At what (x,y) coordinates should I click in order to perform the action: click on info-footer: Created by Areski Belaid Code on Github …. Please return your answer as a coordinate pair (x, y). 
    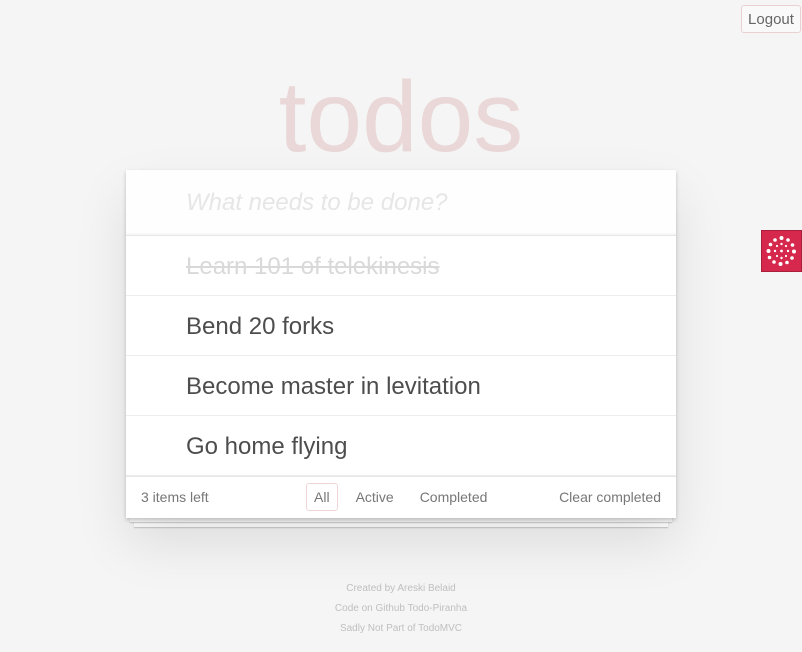
    Looking at the image, I should click on (401, 609).